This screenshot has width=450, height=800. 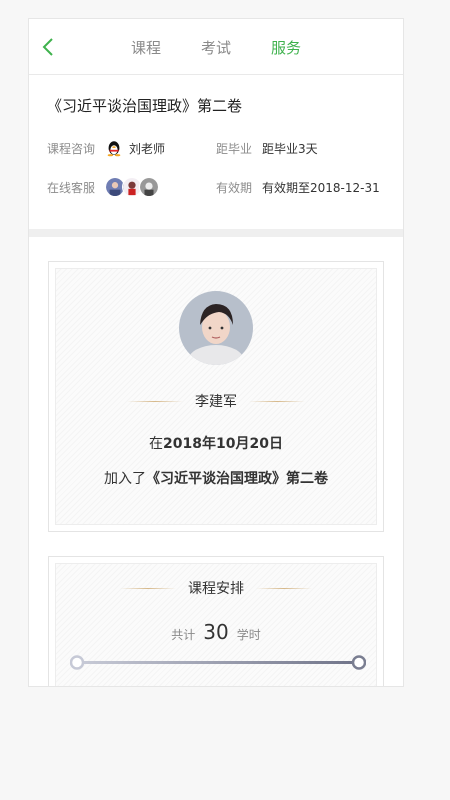 What do you see at coordinates (286, 47) in the screenshot?
I see `tab-service: 服务` at bounding box center [286, 47].